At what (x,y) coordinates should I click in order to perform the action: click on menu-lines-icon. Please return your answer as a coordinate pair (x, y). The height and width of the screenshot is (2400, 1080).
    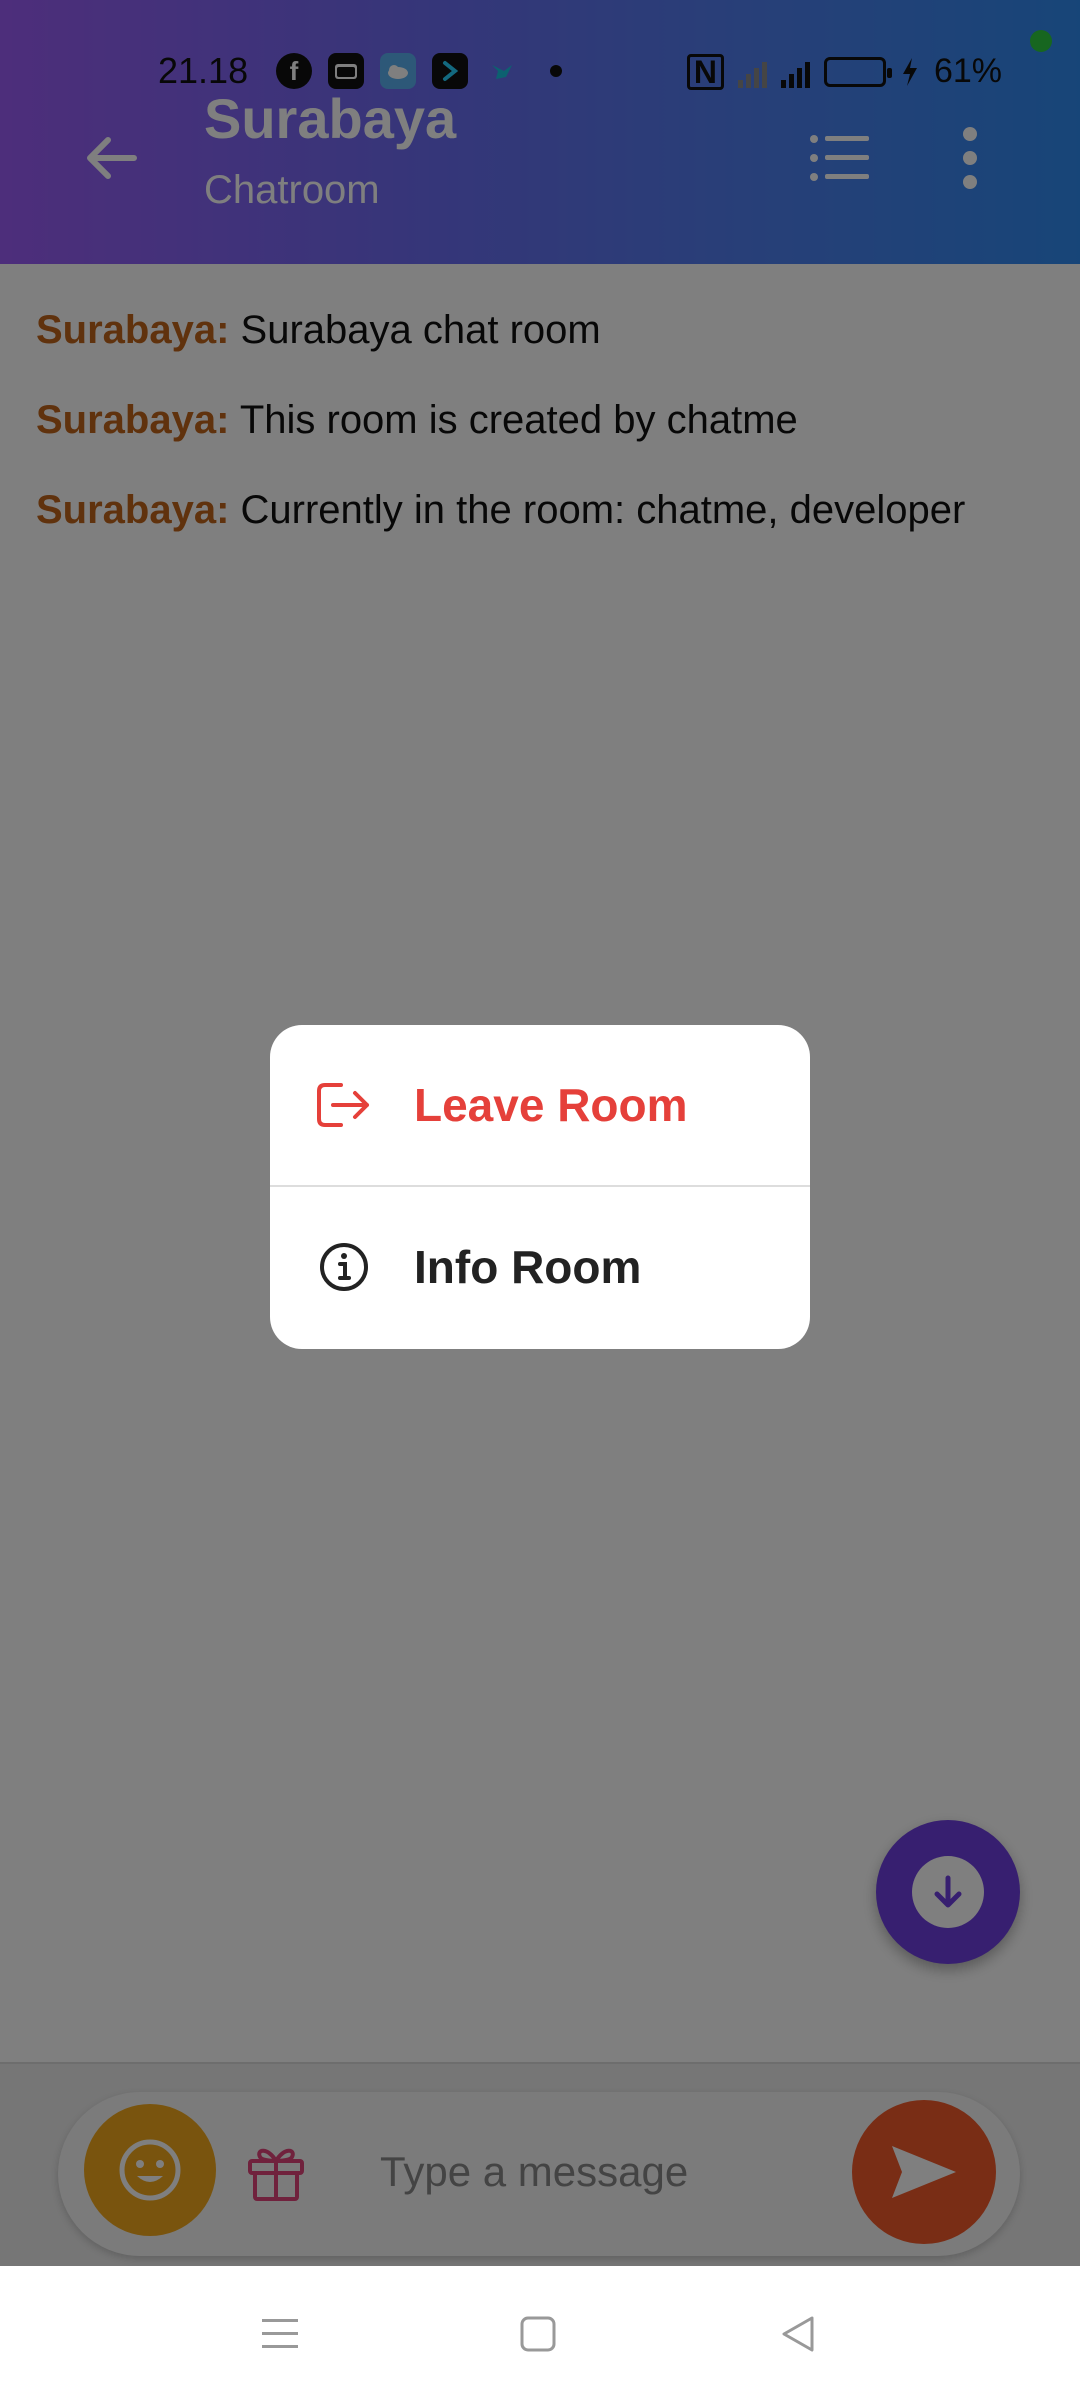
    Looking at the image, I should click on (280, 2333).